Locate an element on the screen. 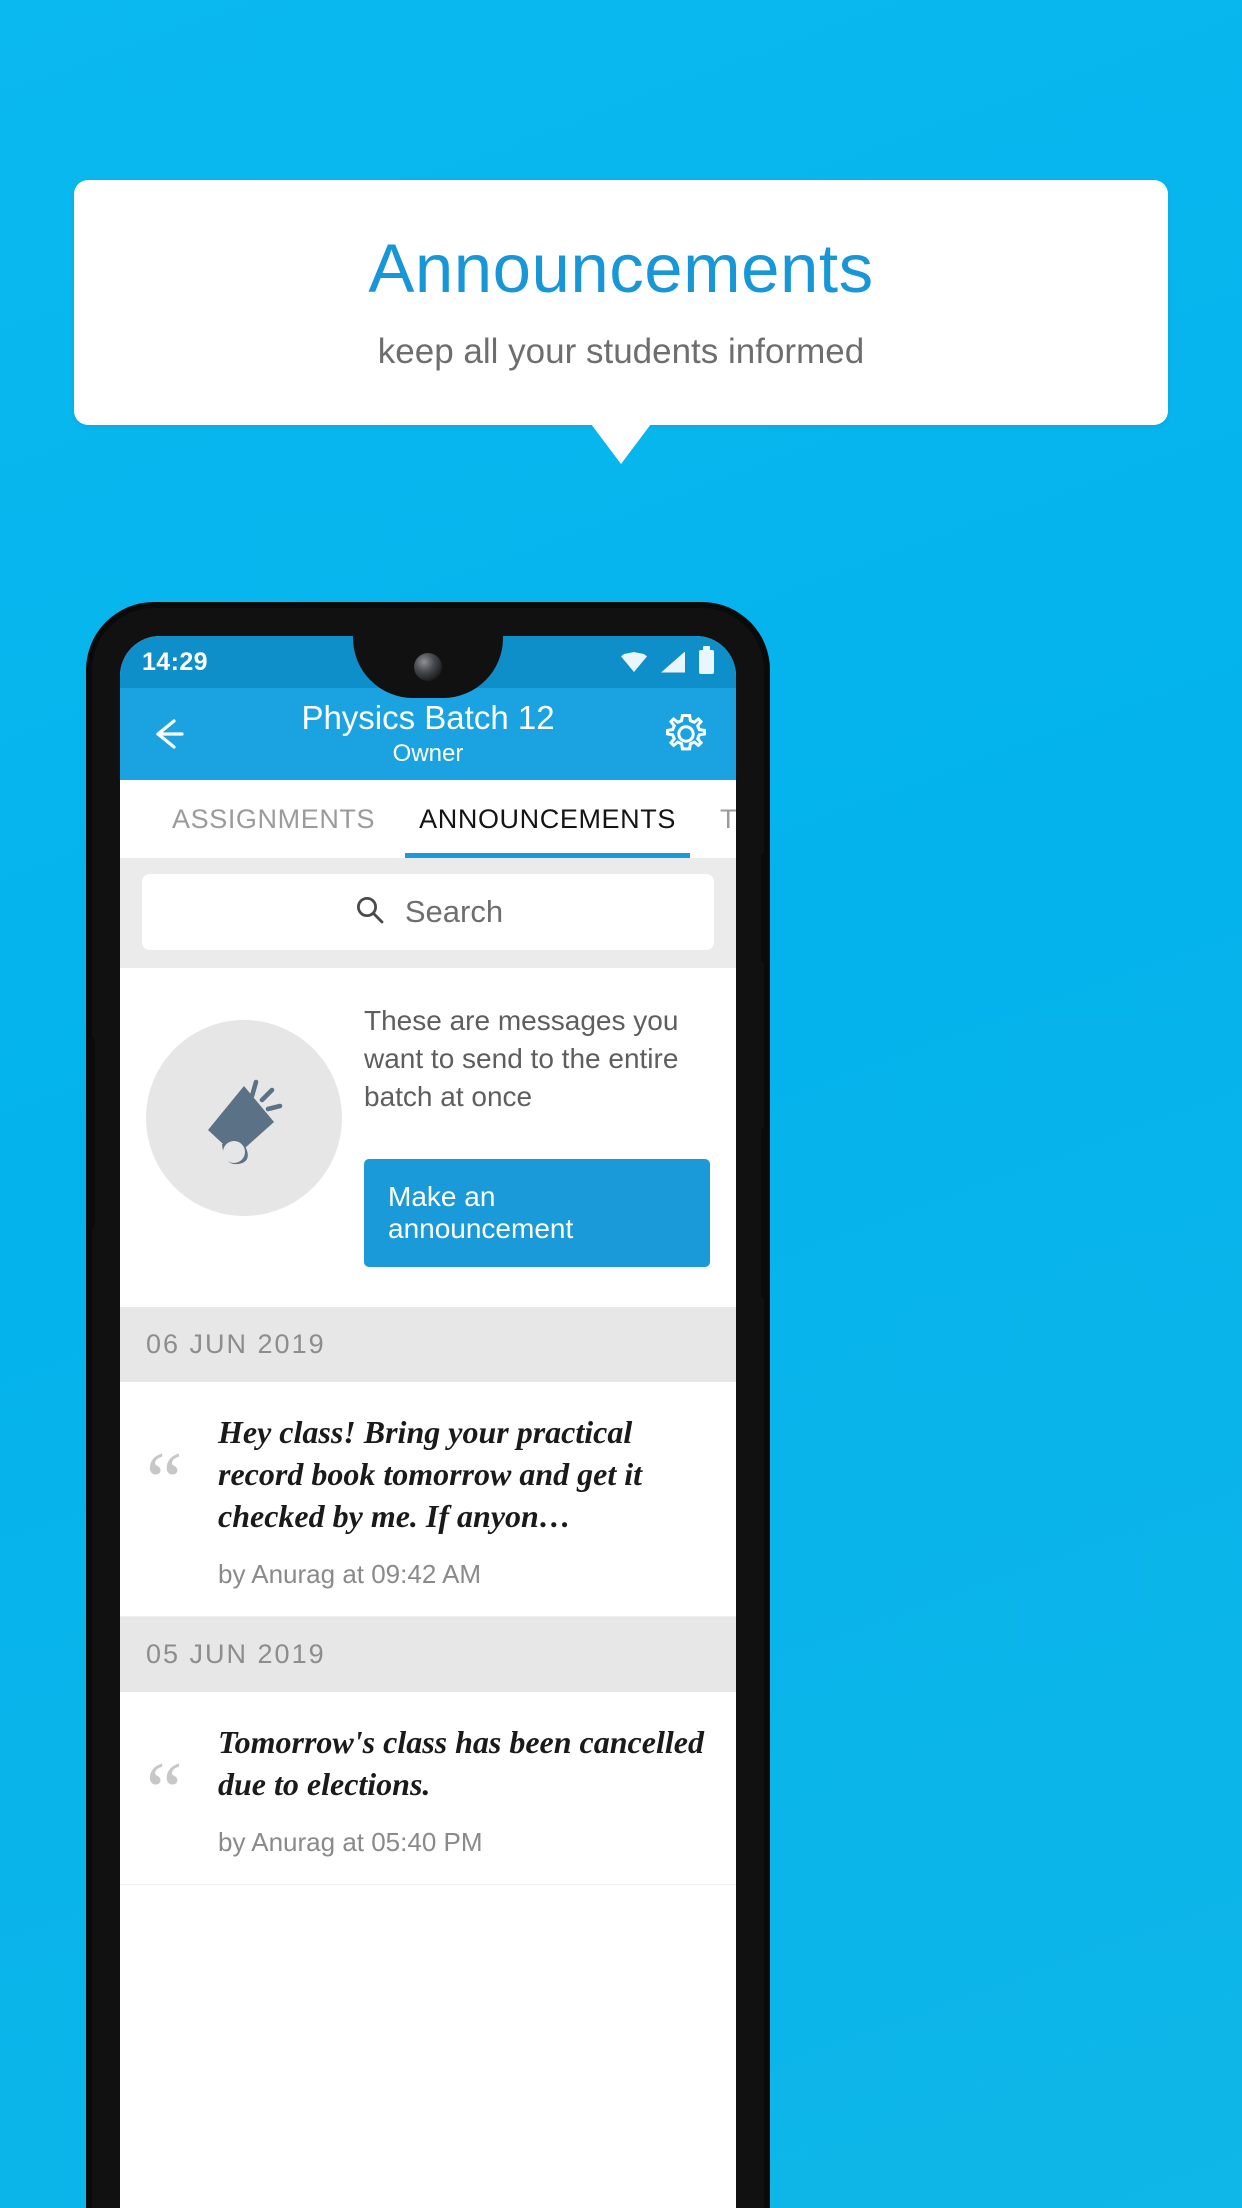  app-bar: Physics Batch 12 Owner is located at coordinates (428, 734).